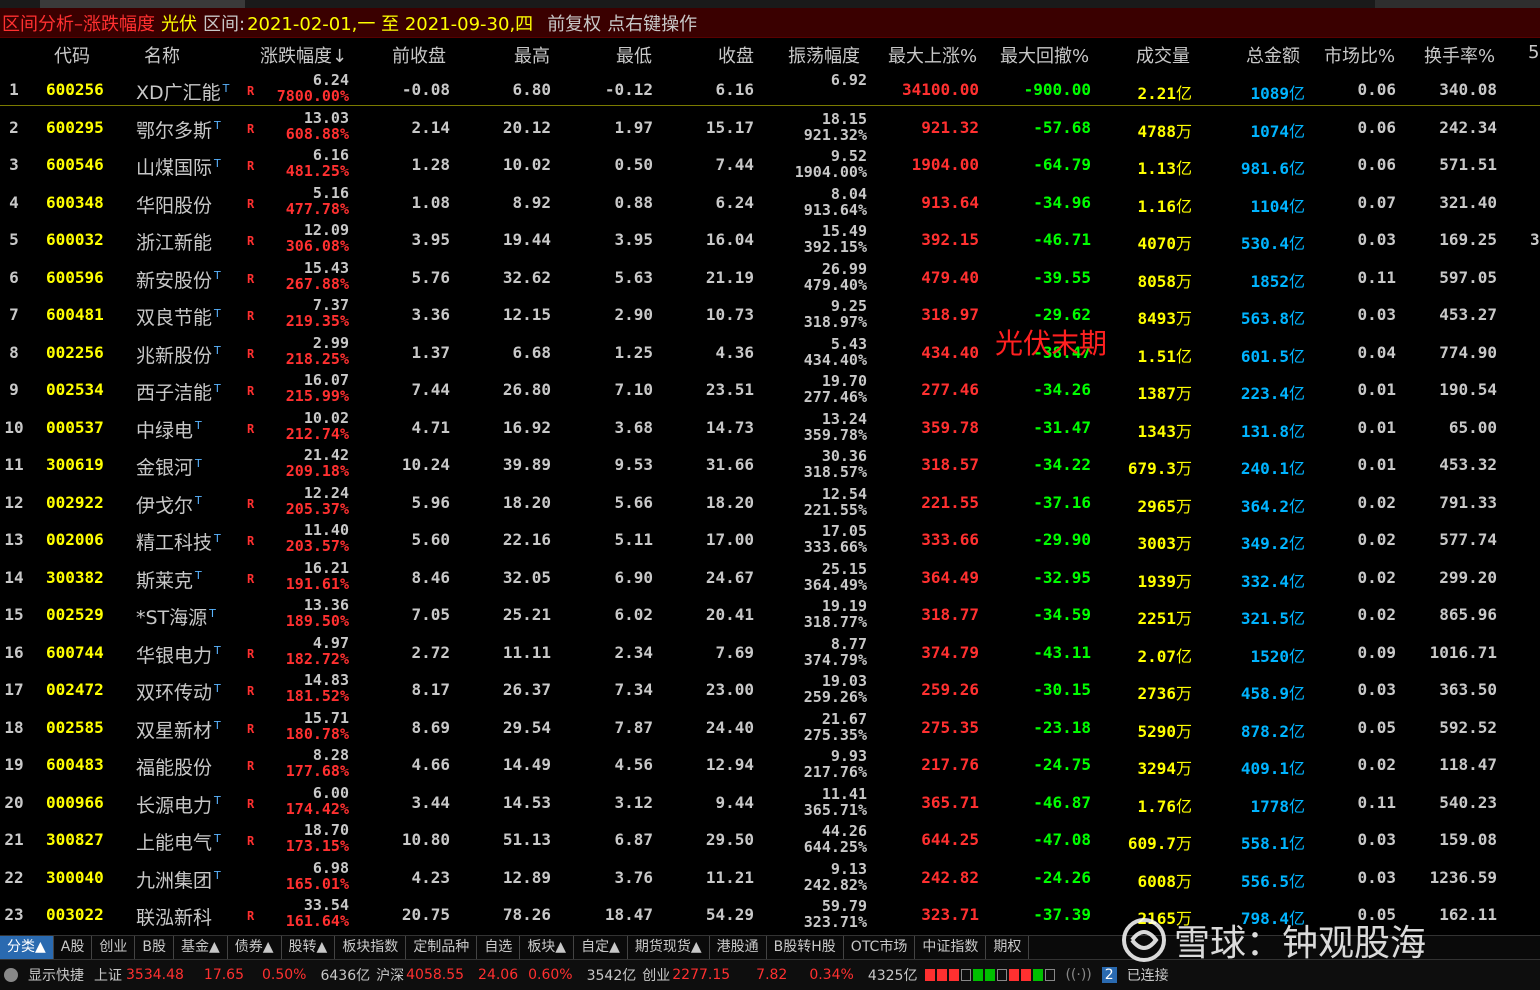 Image resolution: width=1540 pixels, height=990 pixels. Describe the element at coordinates (574, 23) in the screenshot. I see `adjust-mode: 前复权` at that location.